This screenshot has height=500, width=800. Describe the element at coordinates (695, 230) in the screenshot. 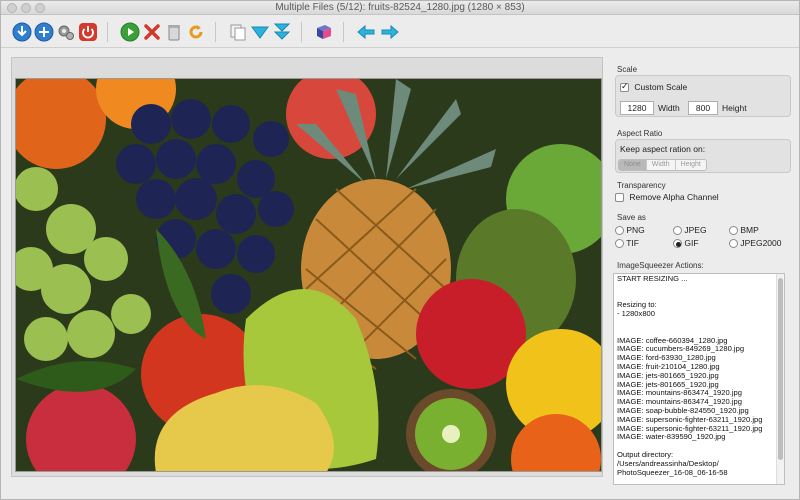

I see `format-label: JPEG` at that location.